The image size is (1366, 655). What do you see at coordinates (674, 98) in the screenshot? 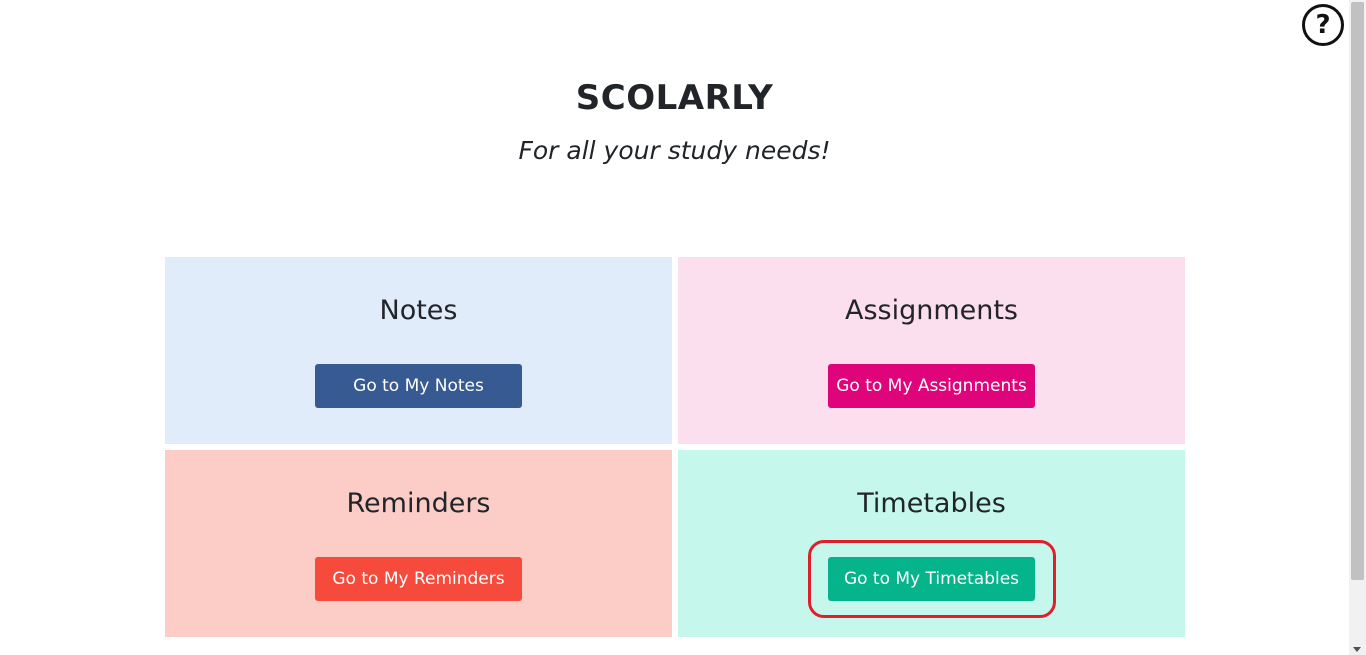
I see `app-title: SCOLARLY` at bounding box center [674, 98].